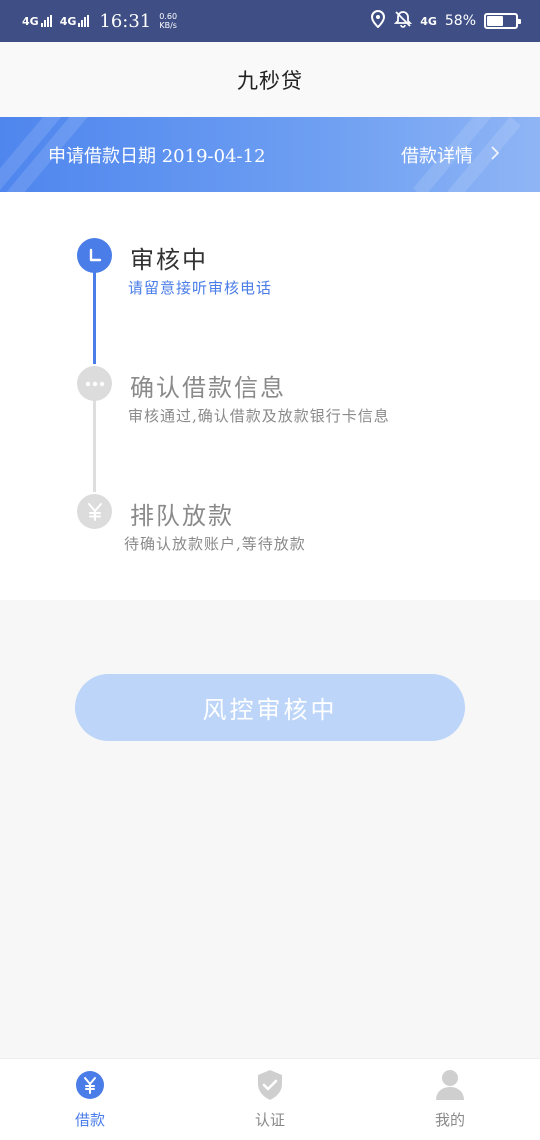 The height and width of the screenshot is (1140, 540). Describe the element at coordinates (30, 21) in the screenshot. I see `network-type-1: 4G` at that location.